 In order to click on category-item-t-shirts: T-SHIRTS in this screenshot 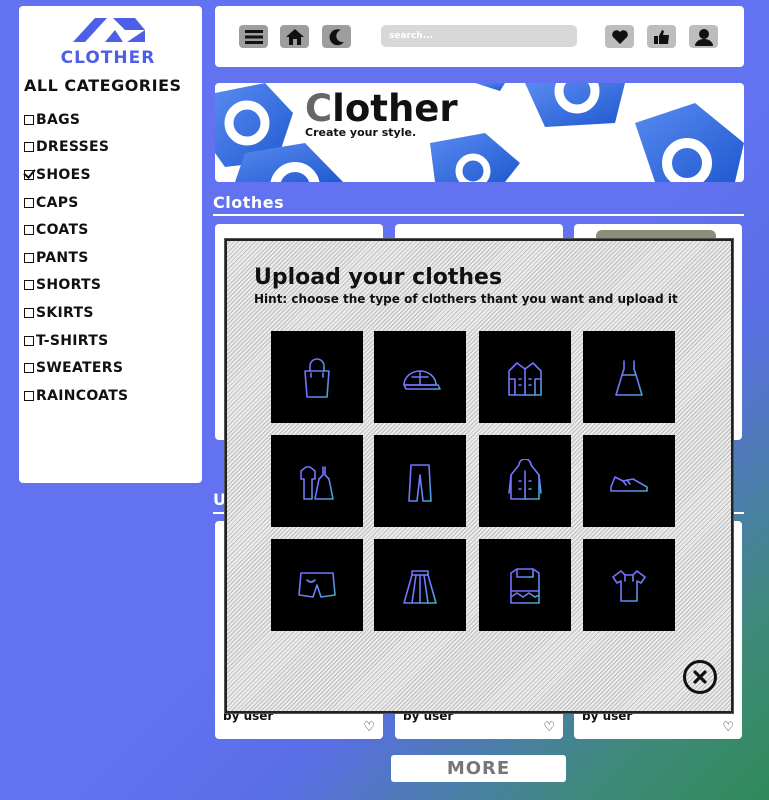, I will do `click(76, 341)`.